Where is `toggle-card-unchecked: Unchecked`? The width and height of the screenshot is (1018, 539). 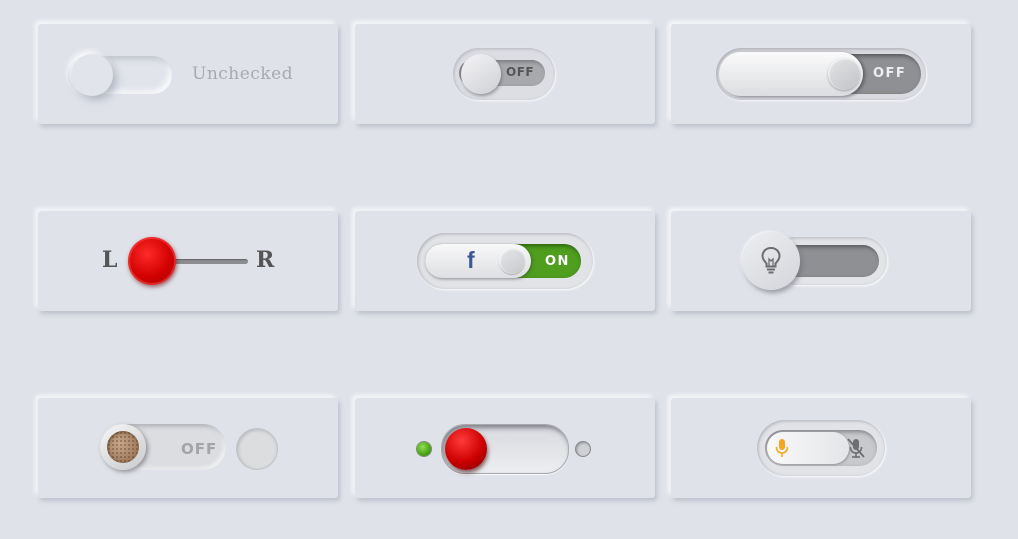 toggle-card-unchecked: Unchecked is located at coordinates (188, 74).